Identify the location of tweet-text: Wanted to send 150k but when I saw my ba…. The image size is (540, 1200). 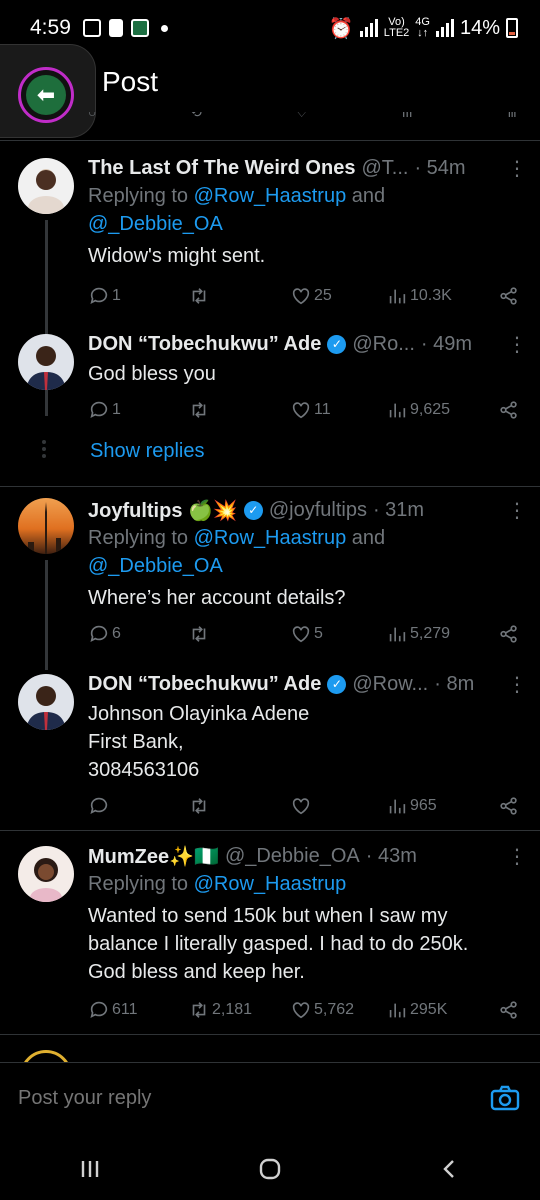
(278, 944).